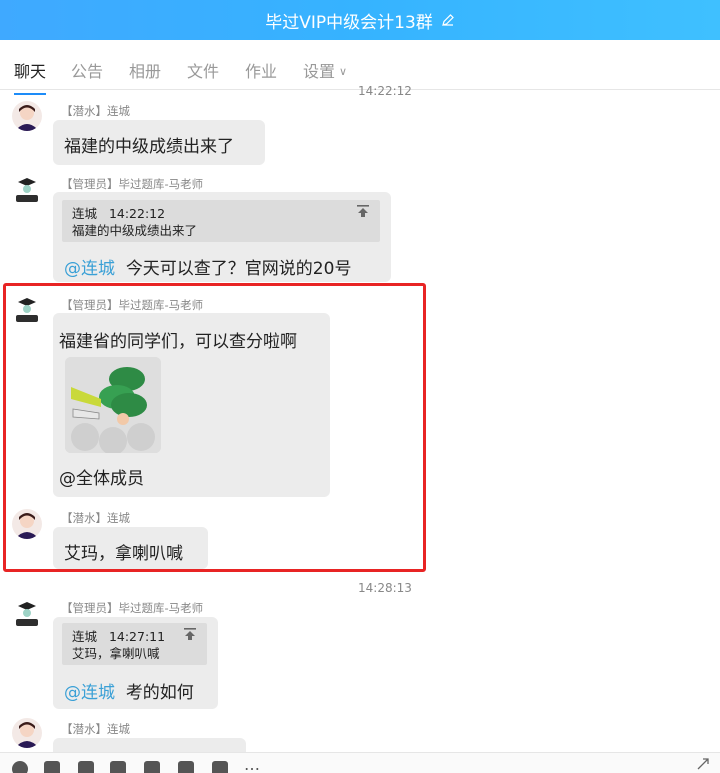  I want to click on gif-icon, so click(52, 767).